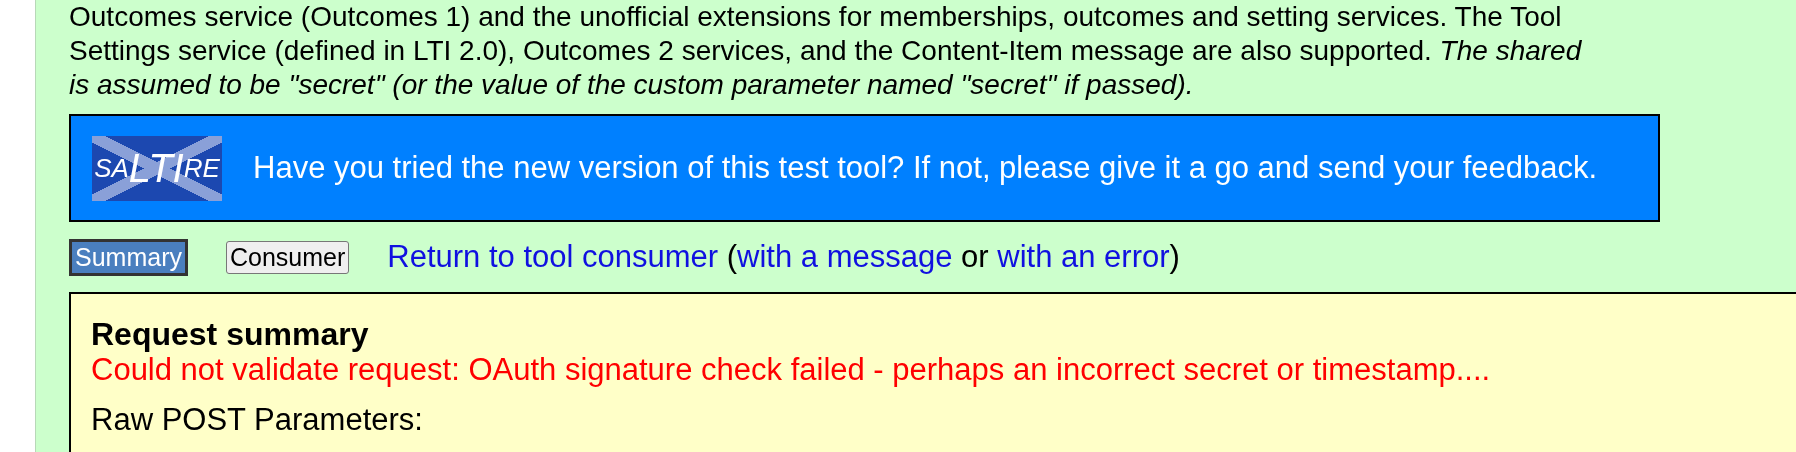 The height and width of the screenshot is (452, 1796). I want to click on link: Return to tool consumer, so click(553, 256).